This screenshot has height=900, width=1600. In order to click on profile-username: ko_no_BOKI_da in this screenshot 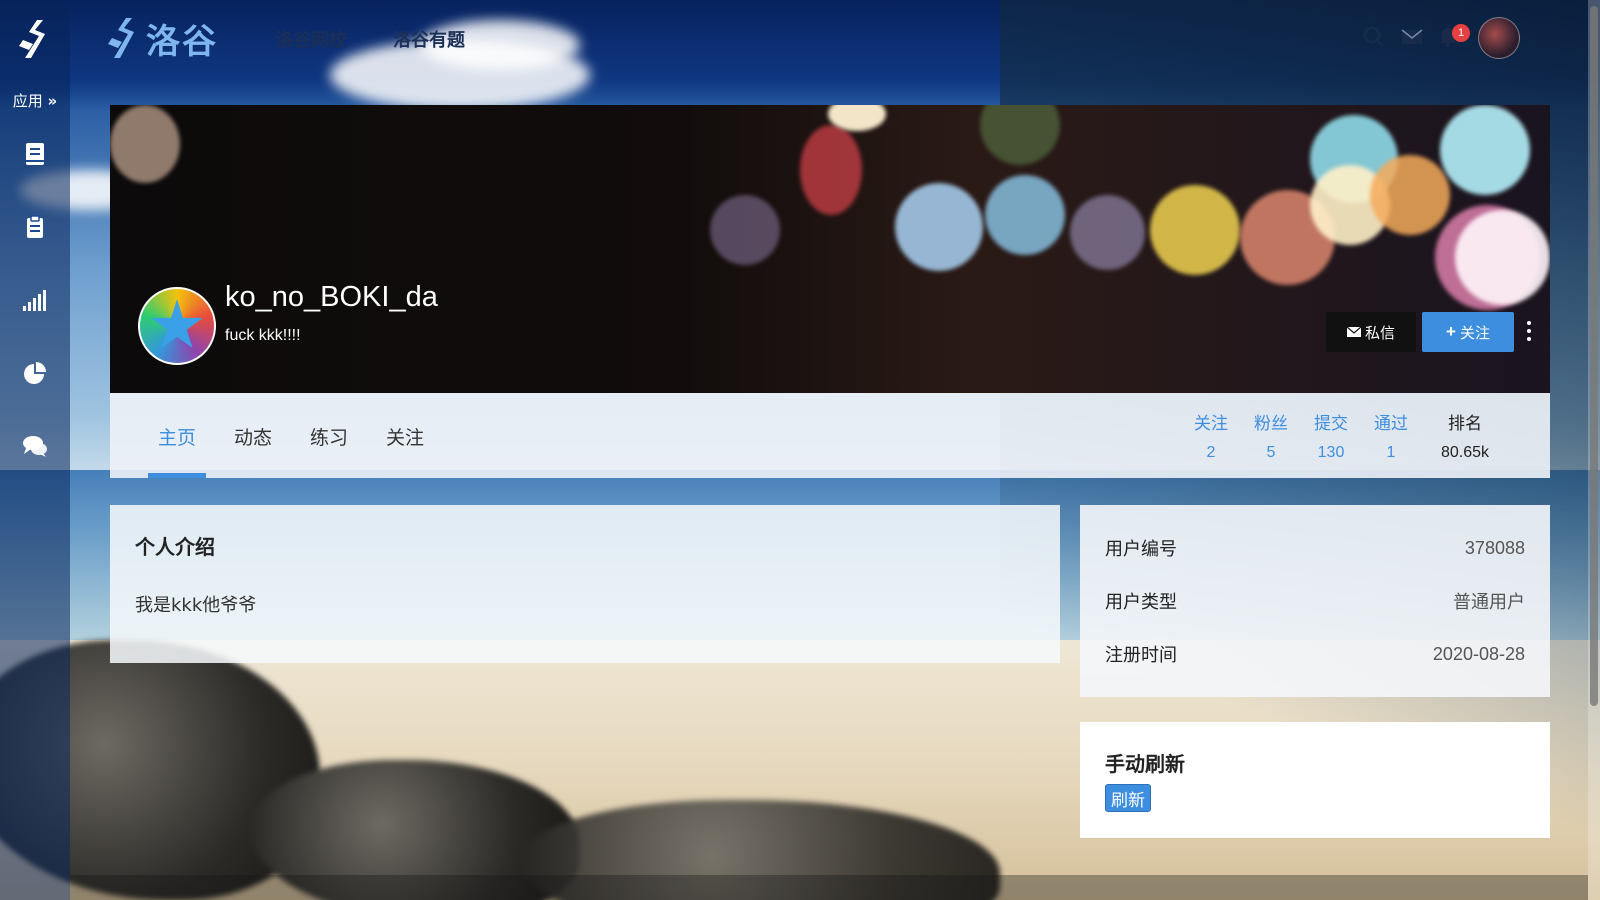, I will do `click(331, 297)`.